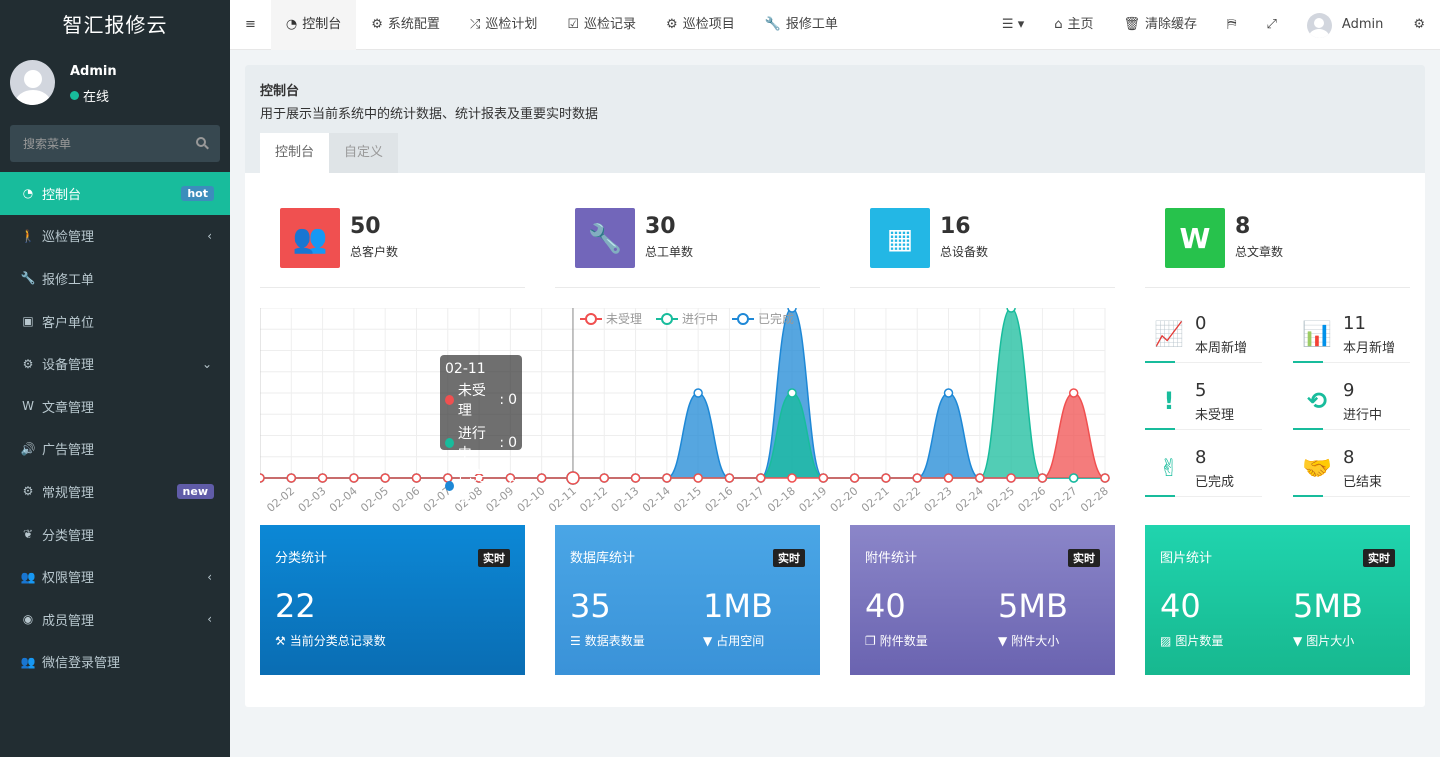 The height and width of the screenshot is (757, 1440). Describe the element at coordinates (1231, 25) in the screenshot. I see `language-toggle: ⛿` at that location.